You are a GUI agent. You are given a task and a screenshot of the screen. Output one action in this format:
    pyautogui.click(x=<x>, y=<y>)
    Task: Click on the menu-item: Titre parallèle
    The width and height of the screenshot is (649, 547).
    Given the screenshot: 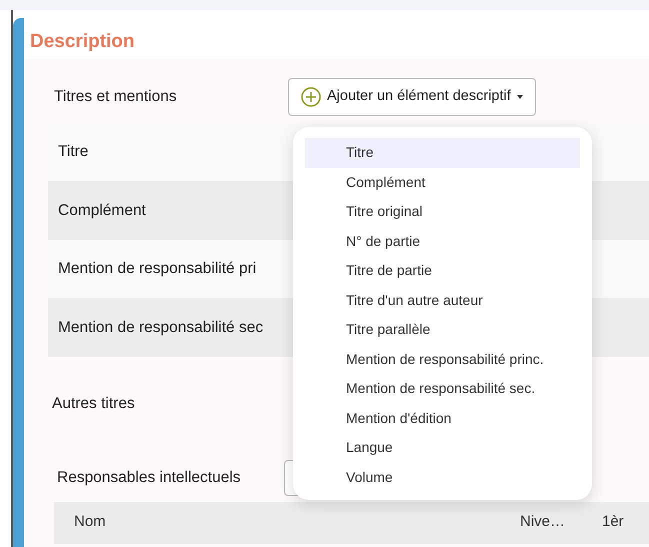 What is the action you would take?
    pyautogui.click(x=442, y=329)
    